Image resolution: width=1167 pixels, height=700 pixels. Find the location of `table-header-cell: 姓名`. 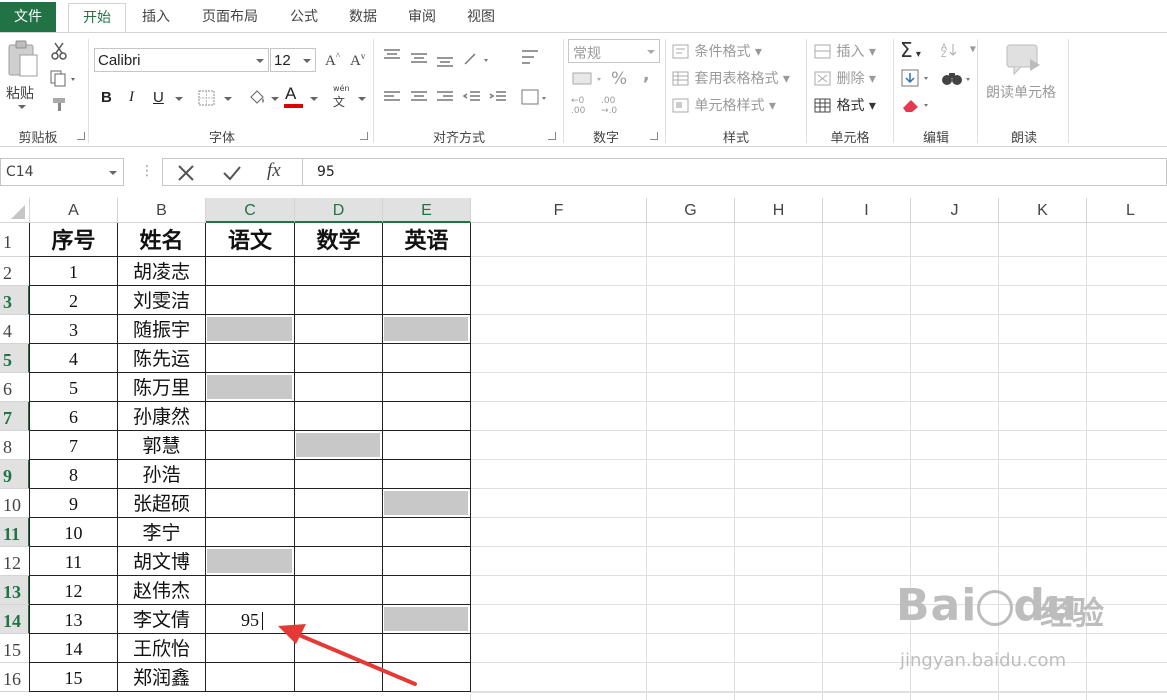

table-header-cell: 姓名 is located at coordinates (162, 240).